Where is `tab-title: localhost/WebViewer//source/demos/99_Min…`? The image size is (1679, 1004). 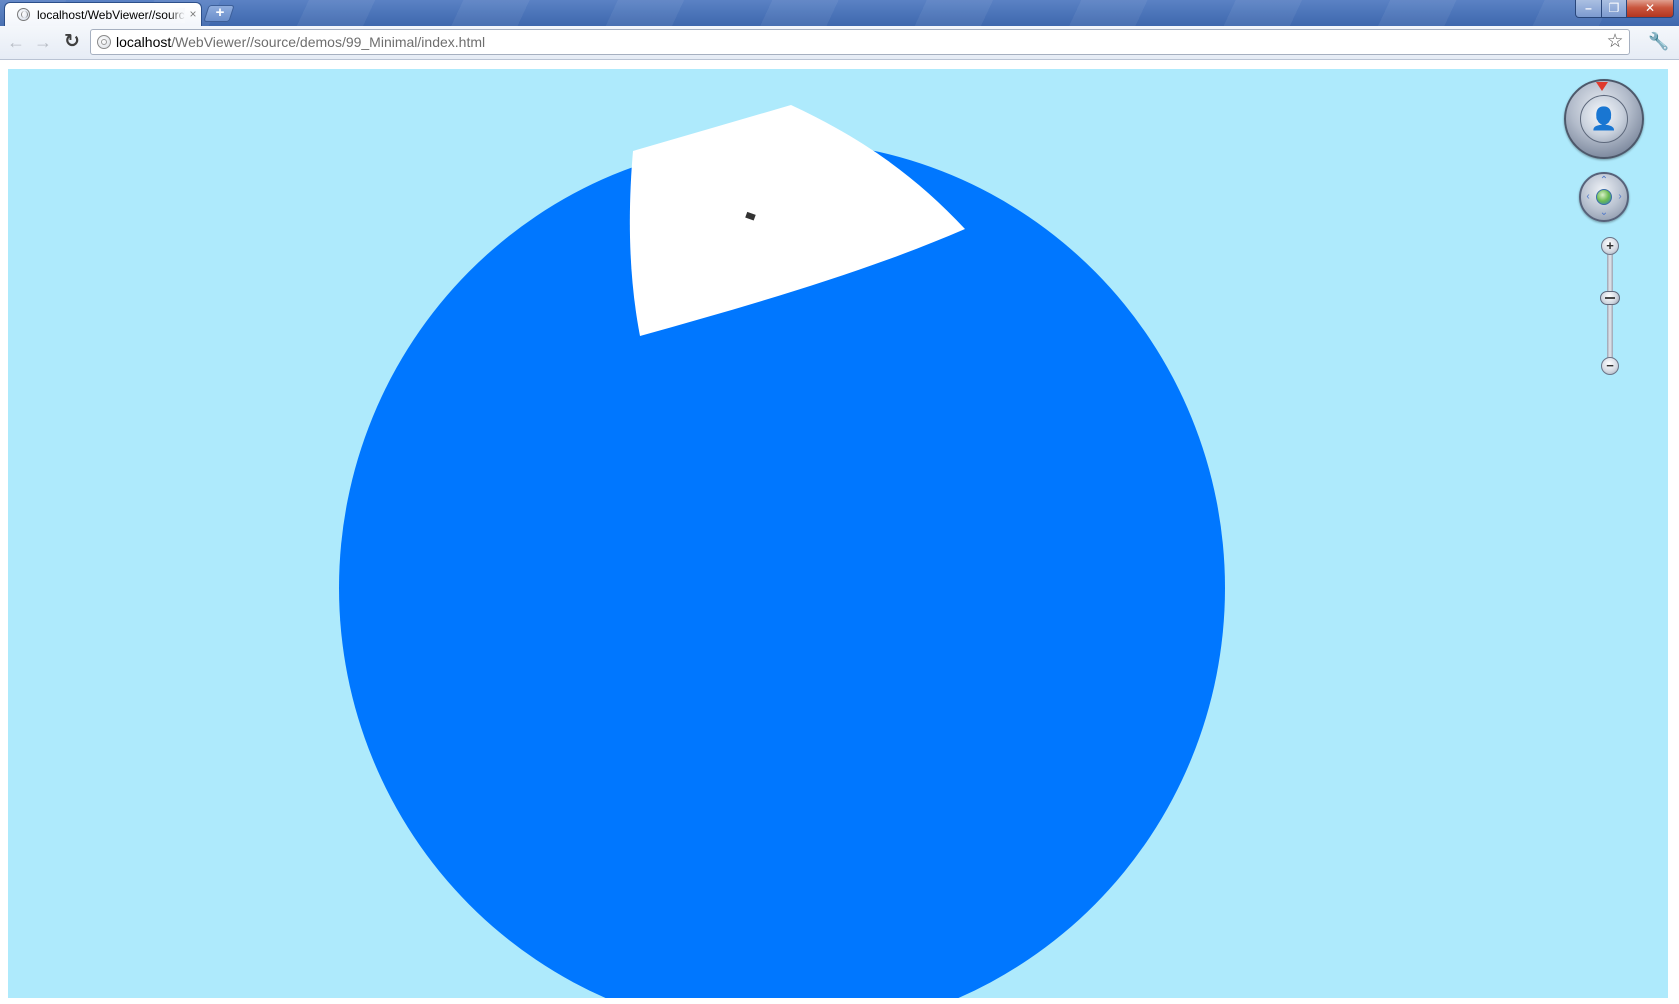 tab-title: localhost/WebViewer//source/demos/99_Min… is located at coordinates (111, 15).